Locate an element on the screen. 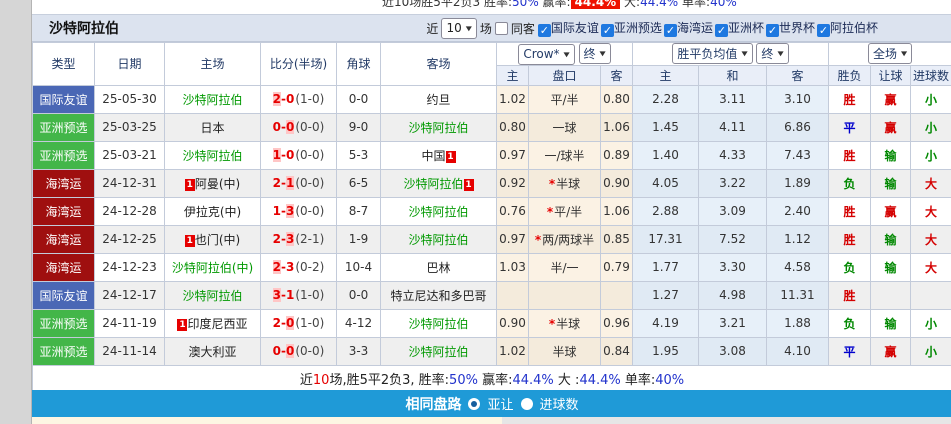 The image size is (951, 424). odds-company-select: Crow* ▼ is located at coordinates (546, 54).